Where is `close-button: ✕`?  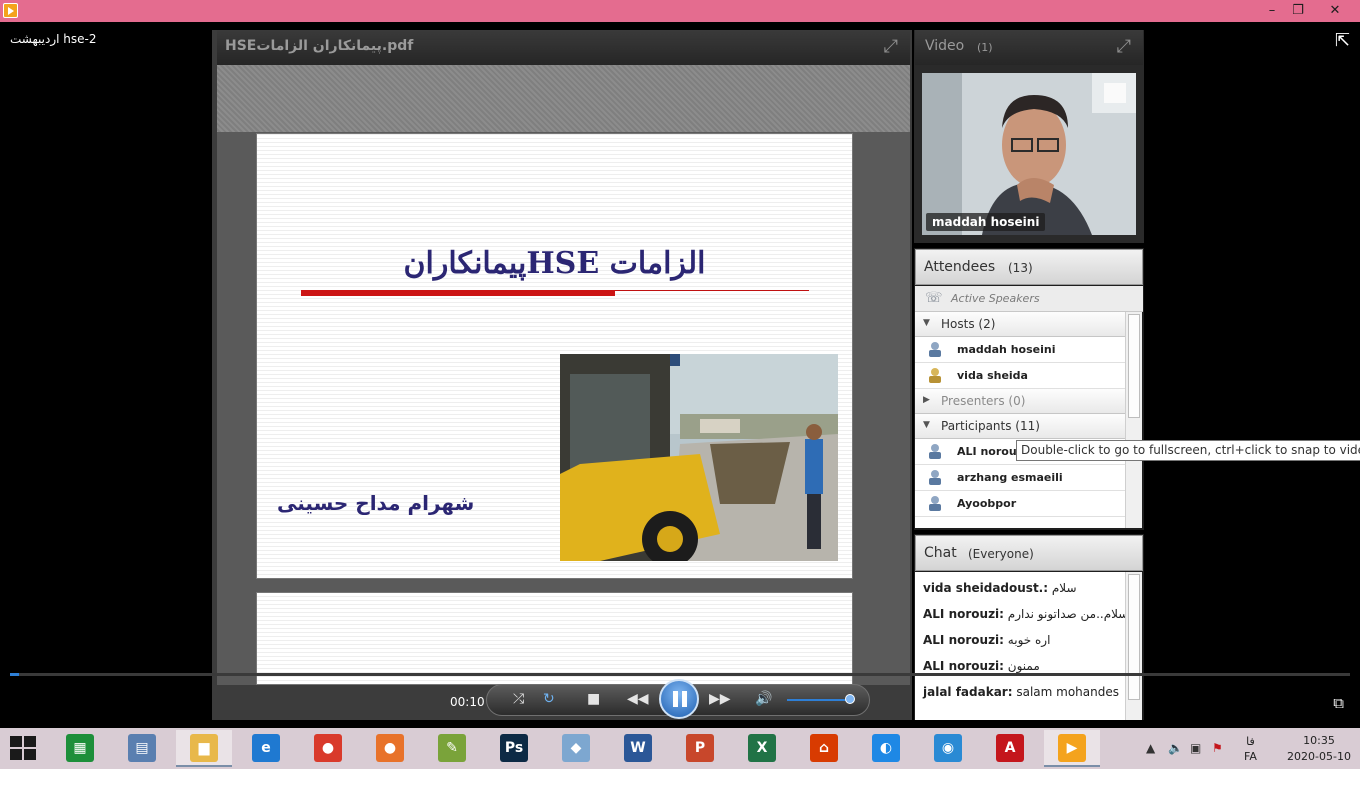 close-button: ✕ is located at coordinates (1335, 11).